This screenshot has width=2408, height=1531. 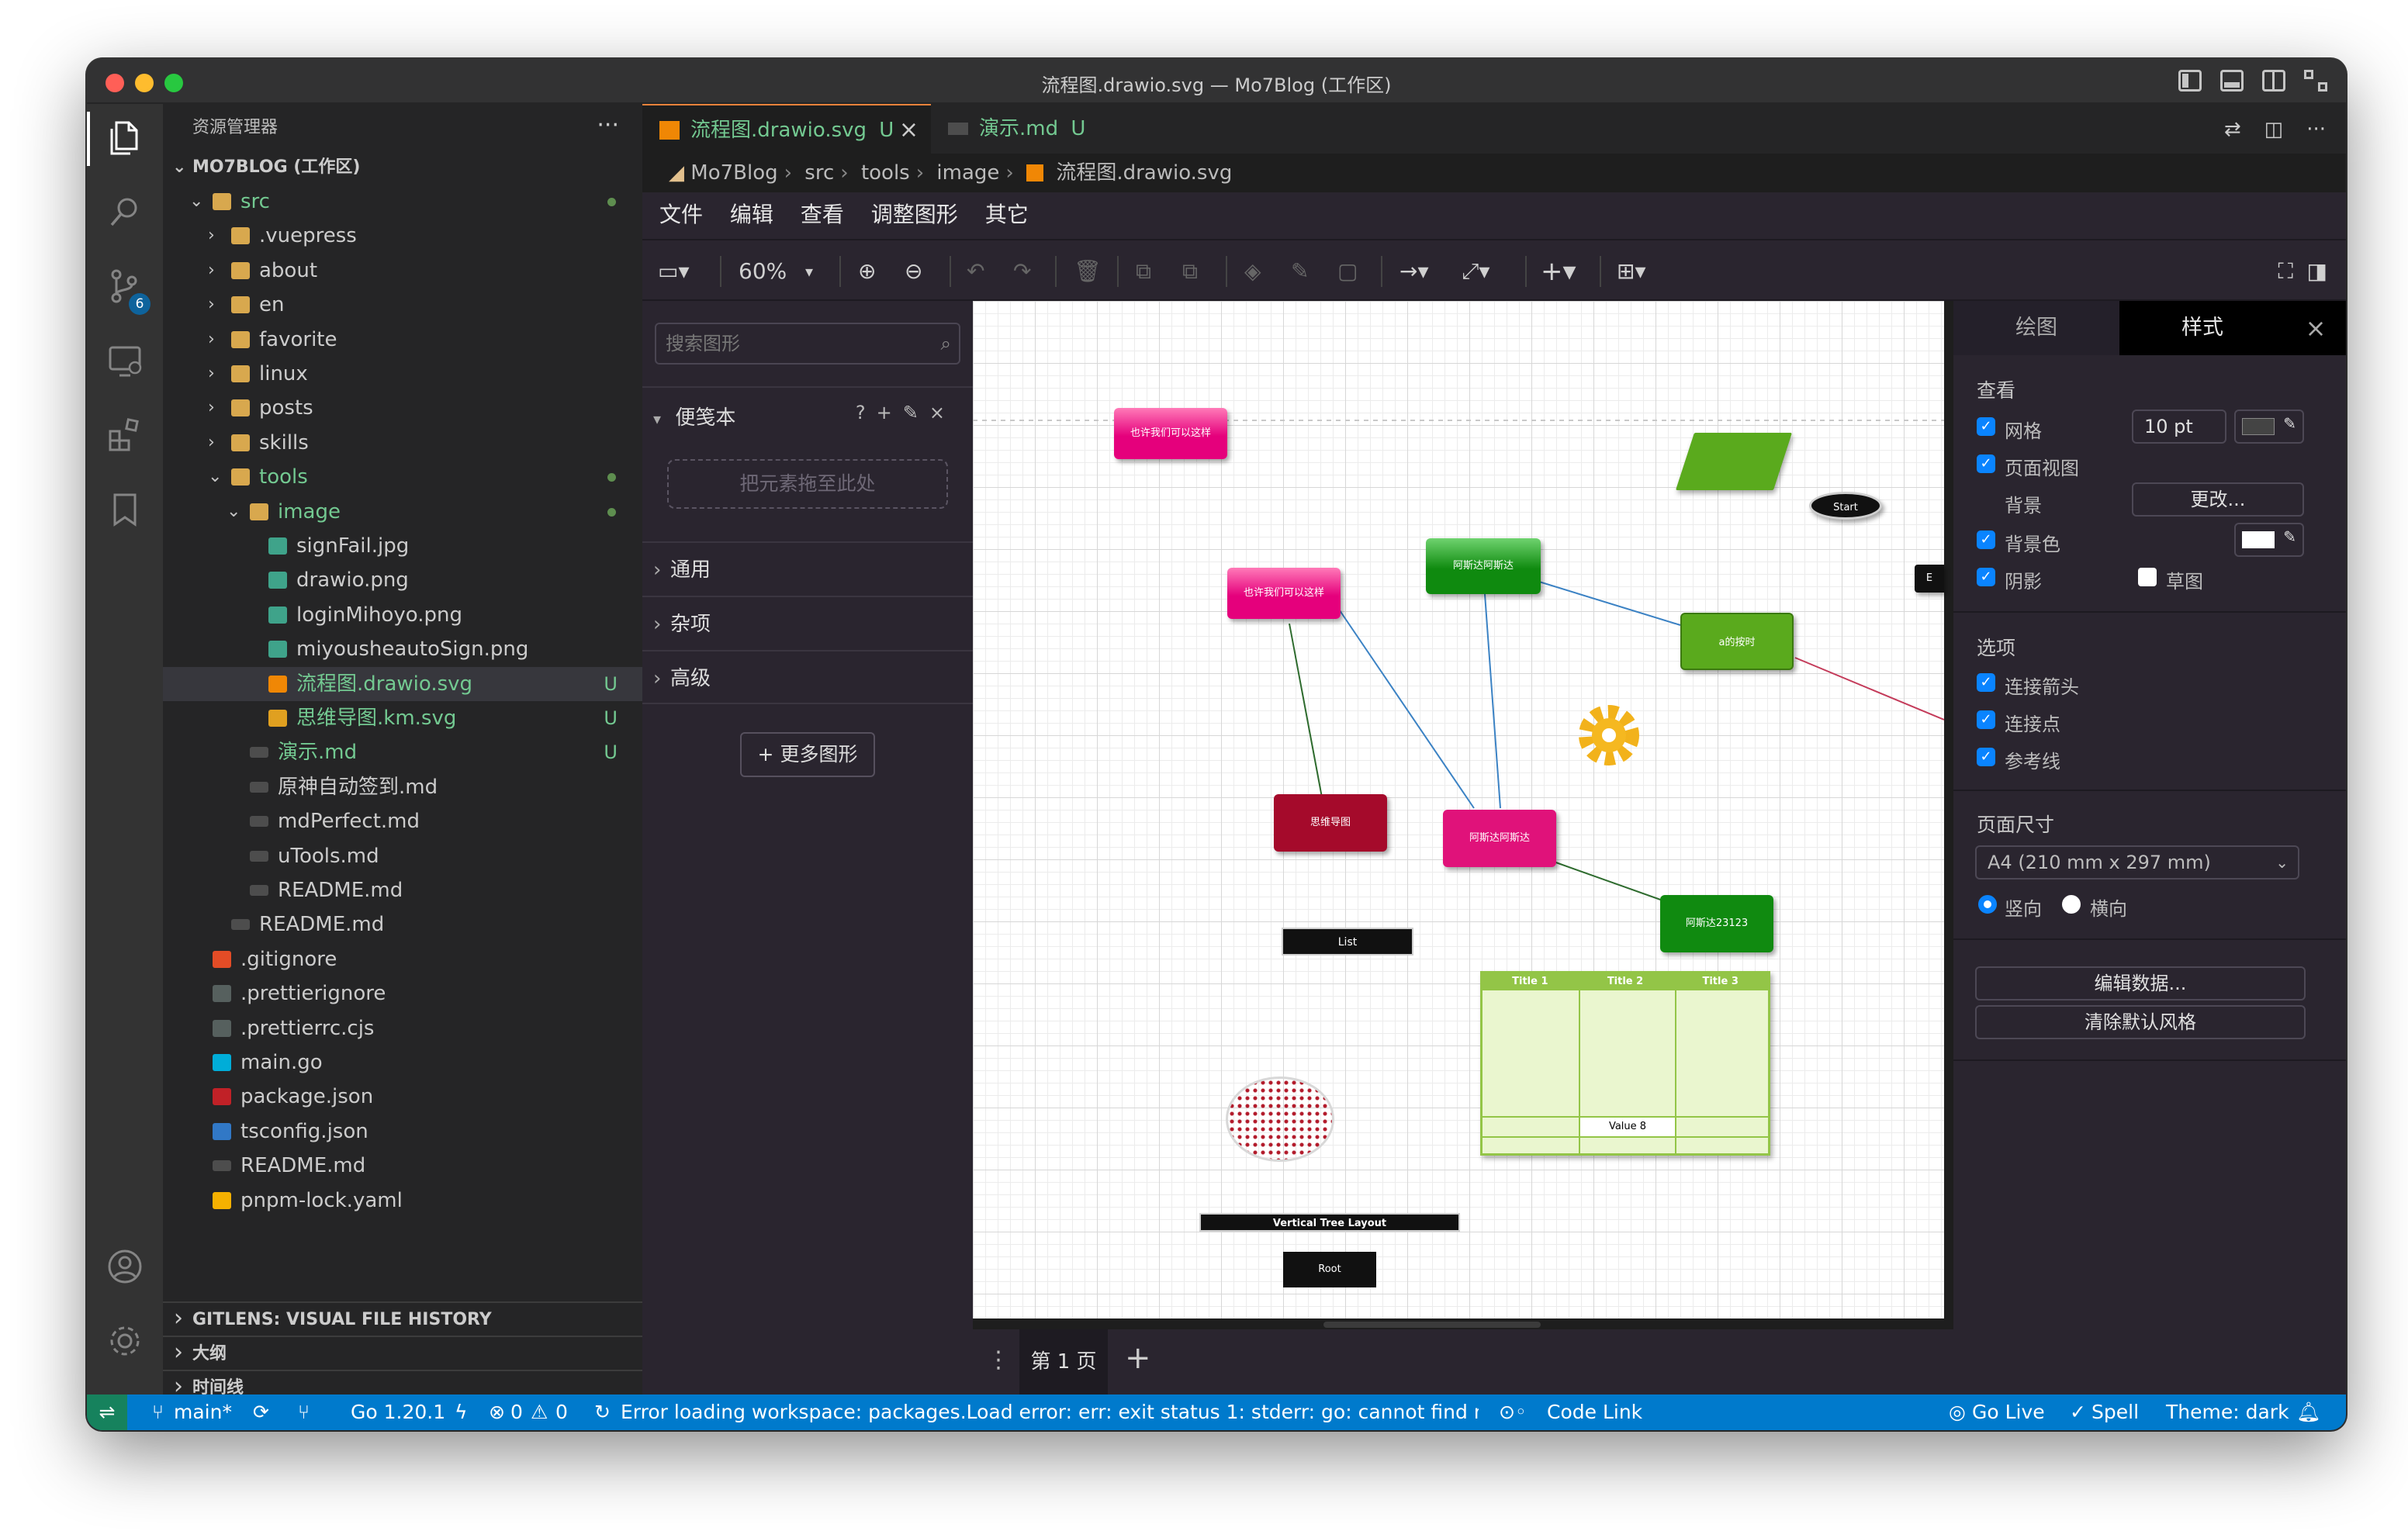 What do you see at coordinates (403, 443) in the screenshot?
I see `folder-item: › skills` at bounding box center [403, 443].